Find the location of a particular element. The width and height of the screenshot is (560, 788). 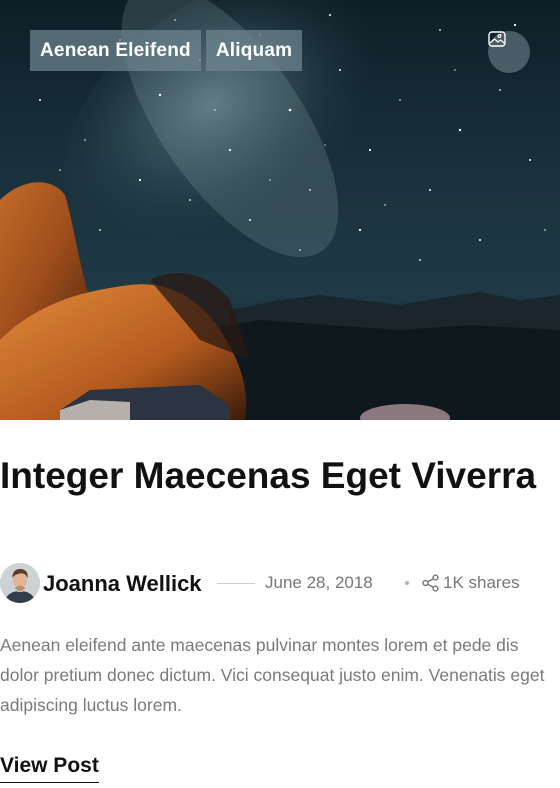

post-format-button is located at coordinates (509, 52).